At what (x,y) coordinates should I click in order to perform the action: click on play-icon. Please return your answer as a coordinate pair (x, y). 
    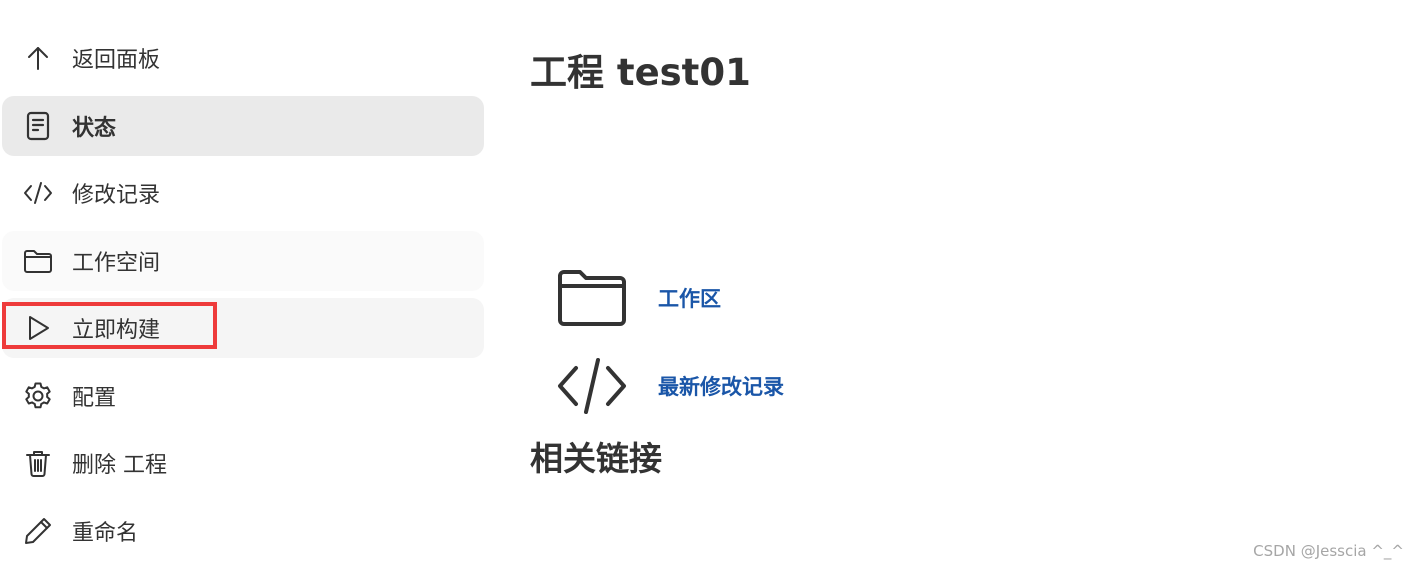
    Looking at the image, I should click on (38, 328).